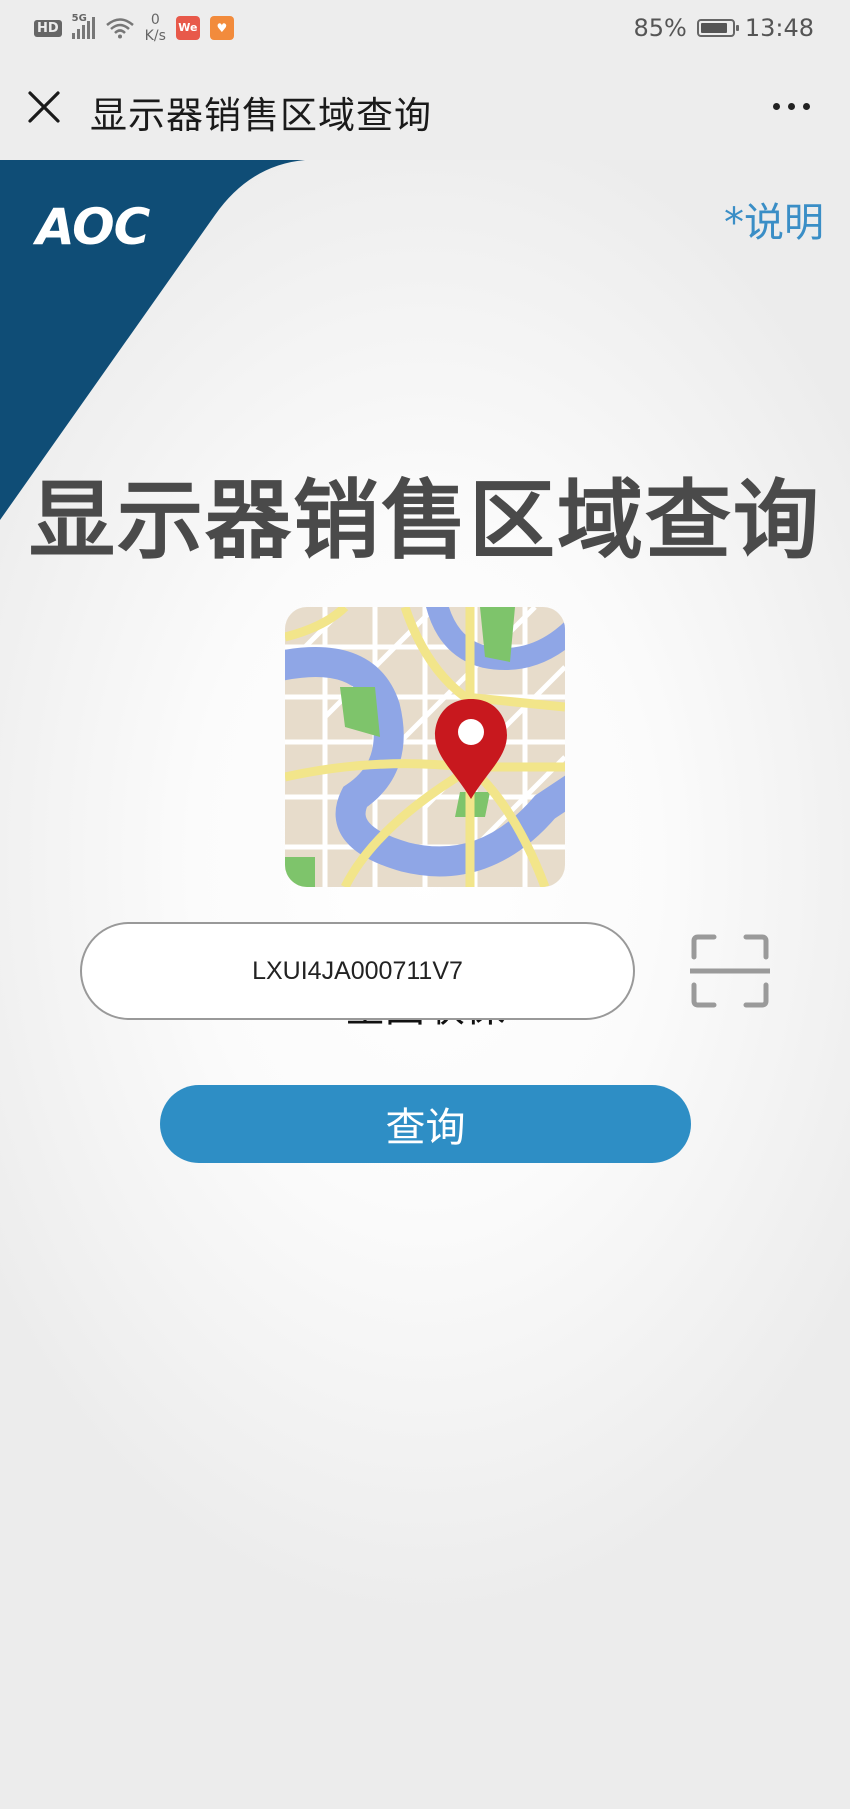  Describe the element at coordinates (79, 18) in the screenshot. I see `network-type: 5G` at that location.